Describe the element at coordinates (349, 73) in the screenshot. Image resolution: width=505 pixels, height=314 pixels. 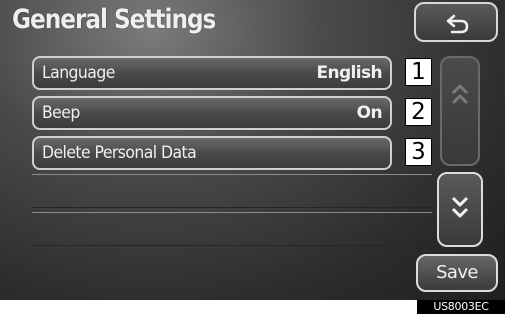
I see `language-value: English` at that location.